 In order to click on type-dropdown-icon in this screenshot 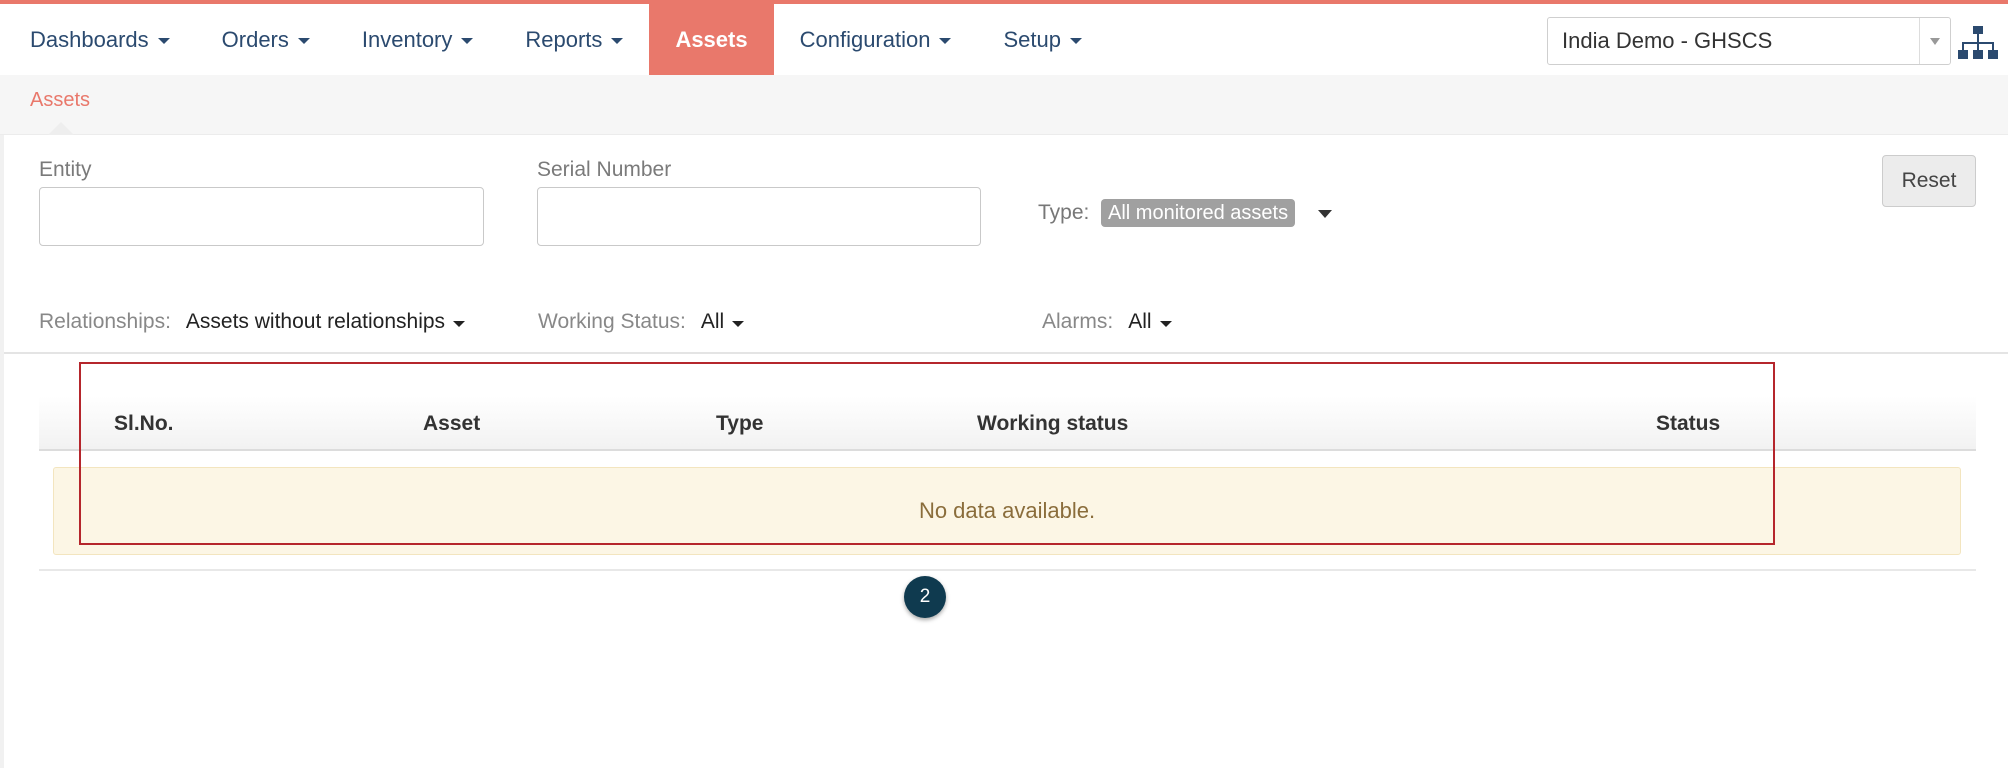, I will do `click(1325, 214)`.